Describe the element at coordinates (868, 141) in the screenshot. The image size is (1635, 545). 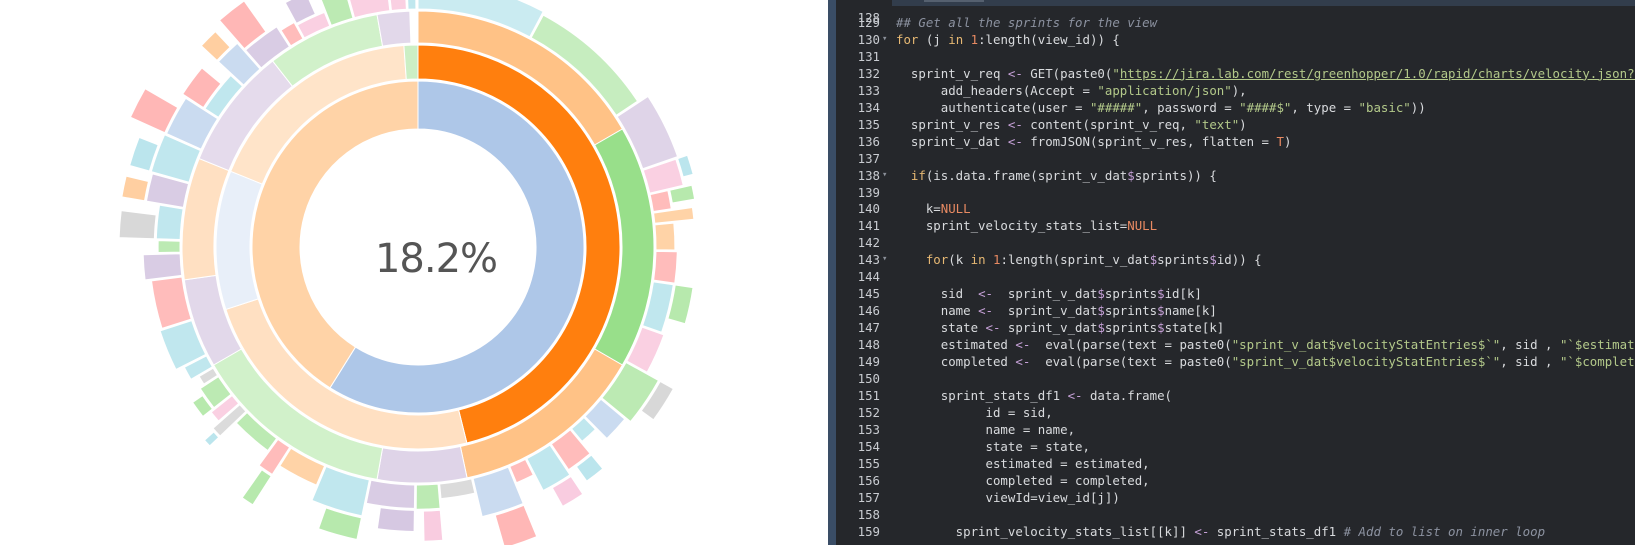
I see `line-number: 136` at that location.